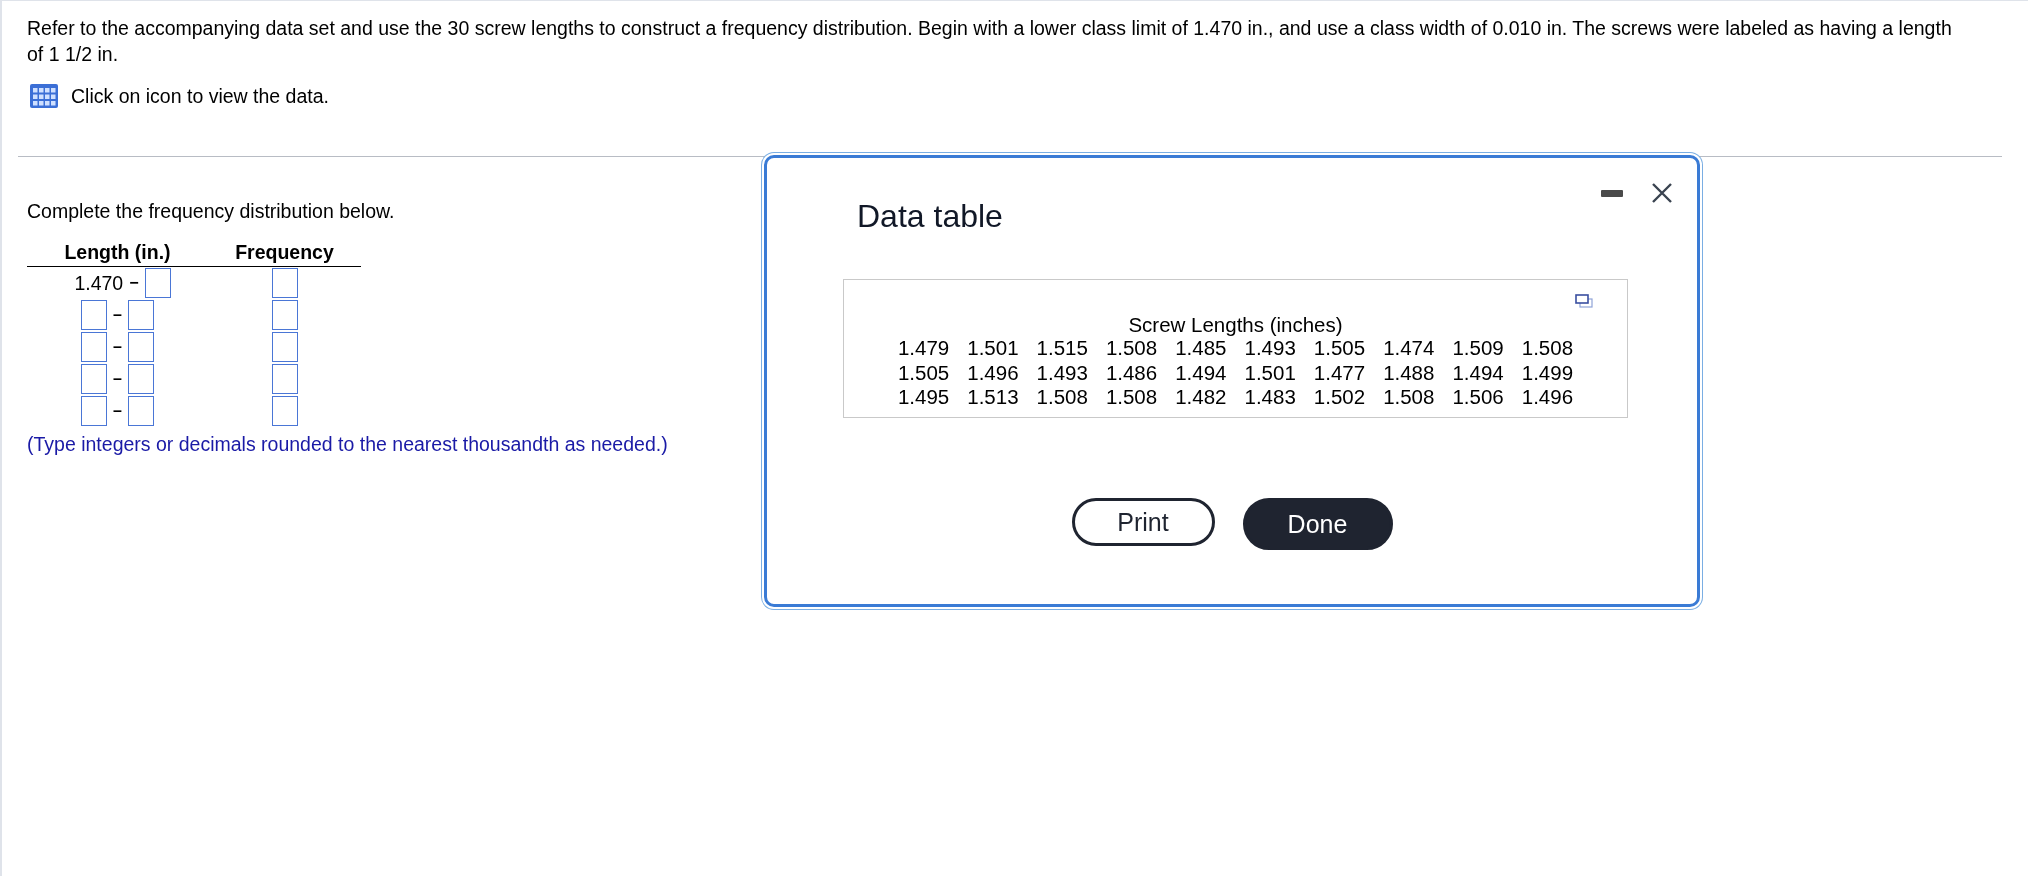 The image size is (2028, 876). I want to click on table-cell: 1.499, so click(1547, 372).